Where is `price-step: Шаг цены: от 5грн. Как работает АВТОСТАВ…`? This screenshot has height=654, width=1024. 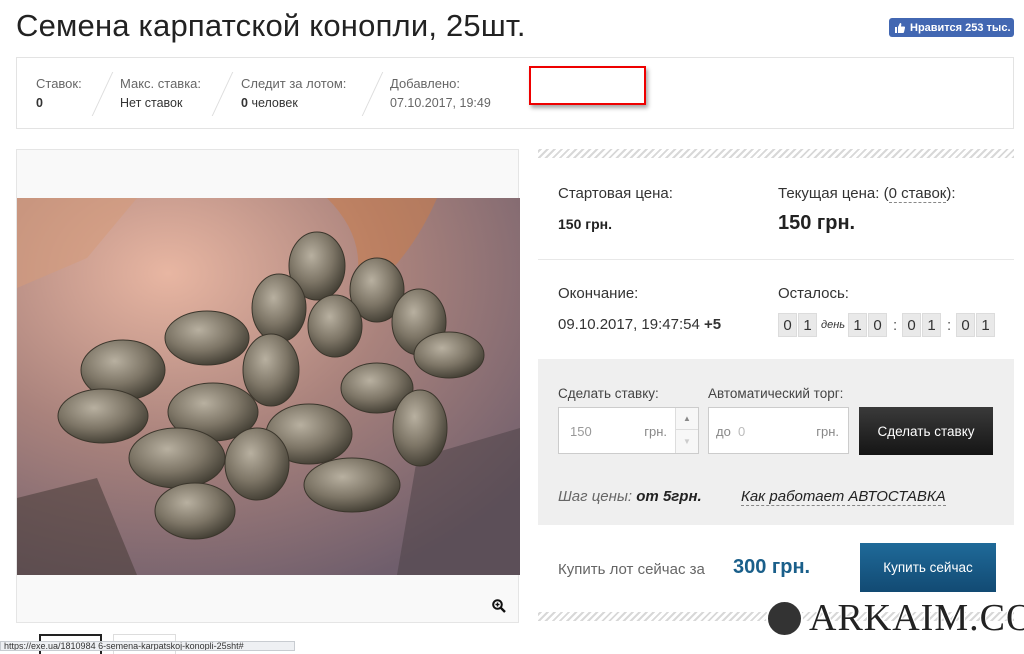
price-step: Шаг цены: от 5грн. Как работает АВТОСТАВ… is located at coordinates (752, 497).